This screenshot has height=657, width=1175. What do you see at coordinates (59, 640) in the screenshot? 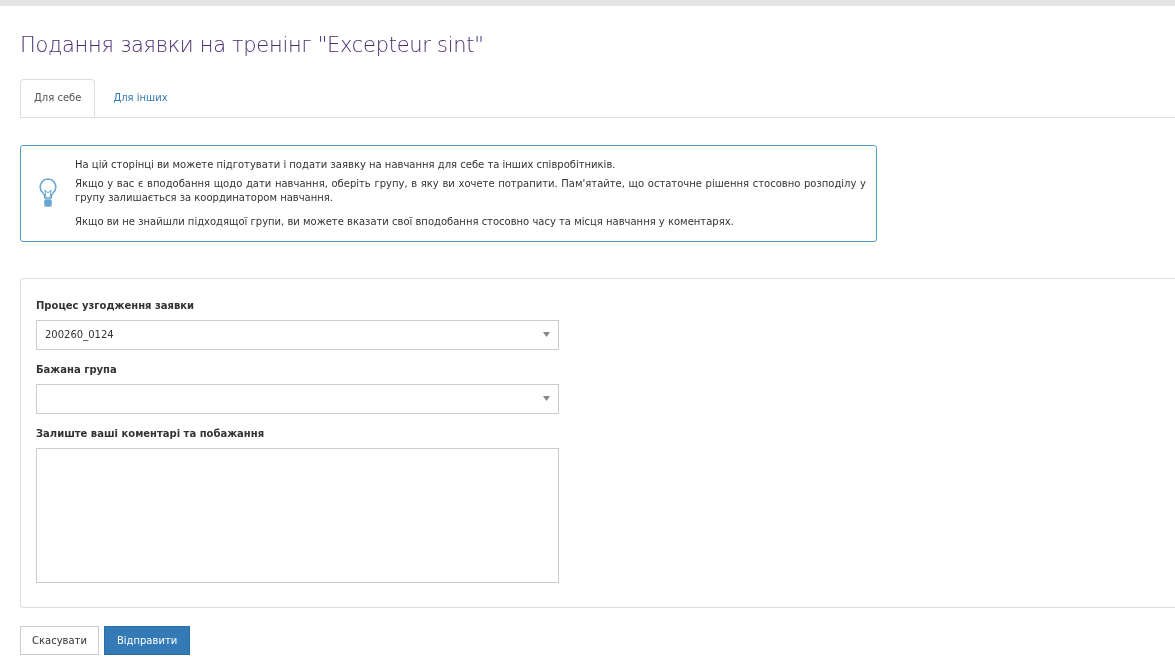
I see `cancel-button: Скасувати` at bounding box center [59, 640].